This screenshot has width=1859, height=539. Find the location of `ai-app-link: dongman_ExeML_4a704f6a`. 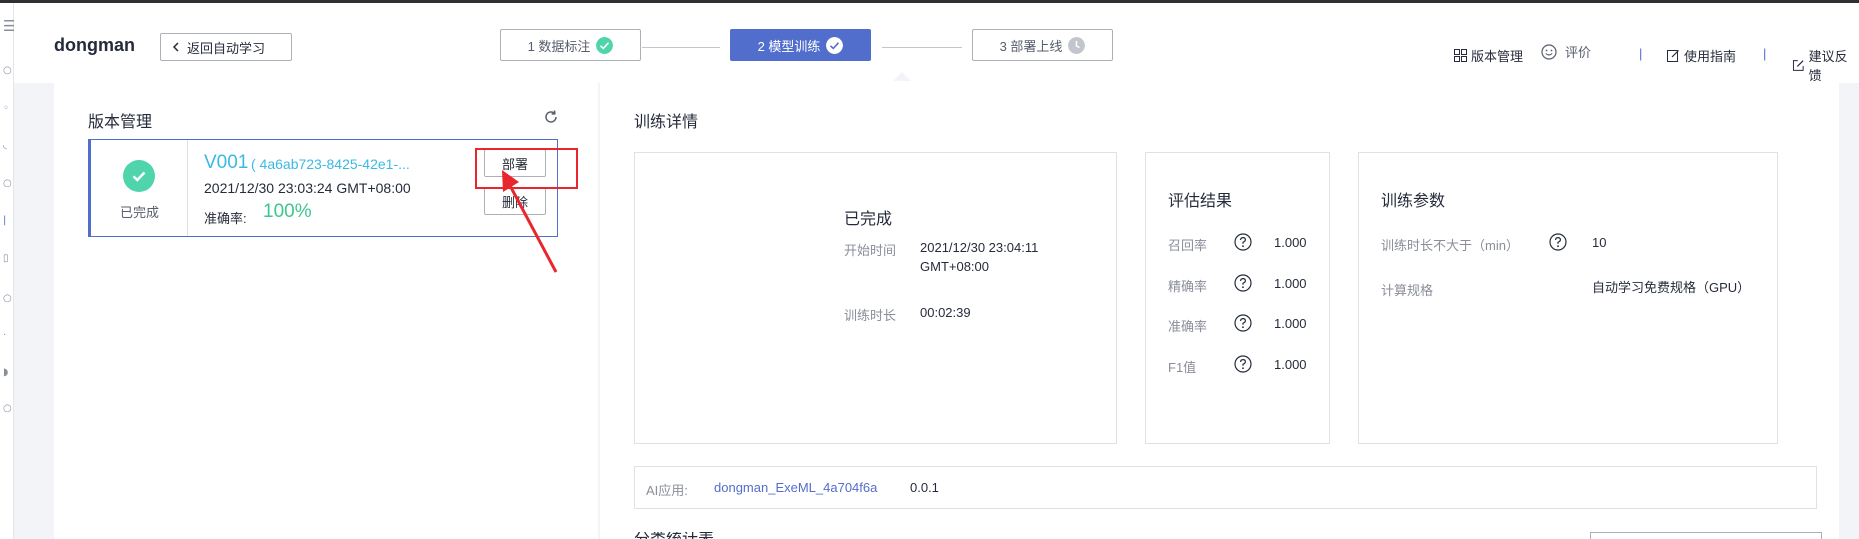

ai-app-link: dongman_ExeML_4a704f6a is located at coordinates (795, 487).